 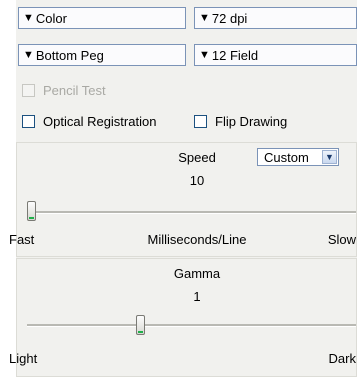 What do you see at coordinates (197, 273) in the screenshot?
I see `gamma-label: Gamma` at bounding box center [197, 273].